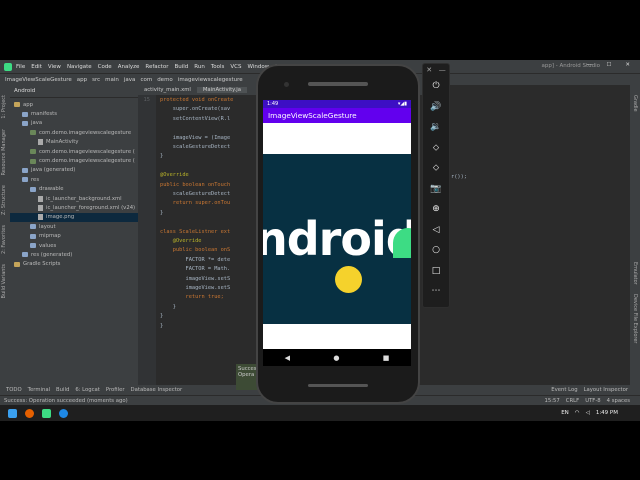 This screenshot has height=480, width=640. I want to click on menu-view: View, so click(54, 67).